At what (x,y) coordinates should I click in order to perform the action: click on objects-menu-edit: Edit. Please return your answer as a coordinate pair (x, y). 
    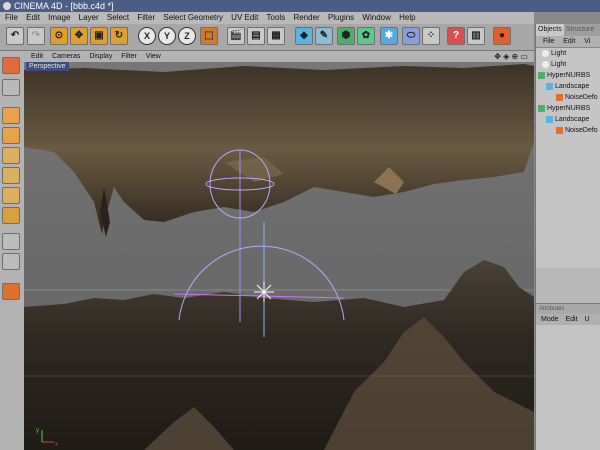
    Looking at the image, I should click on (569, 41).